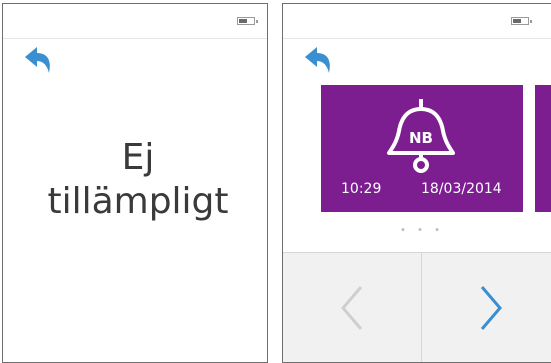 The height and width of the screenshot is (363, 551). I want to click on not-applicable-message: Ej tillämpligt, so click(138, 179).